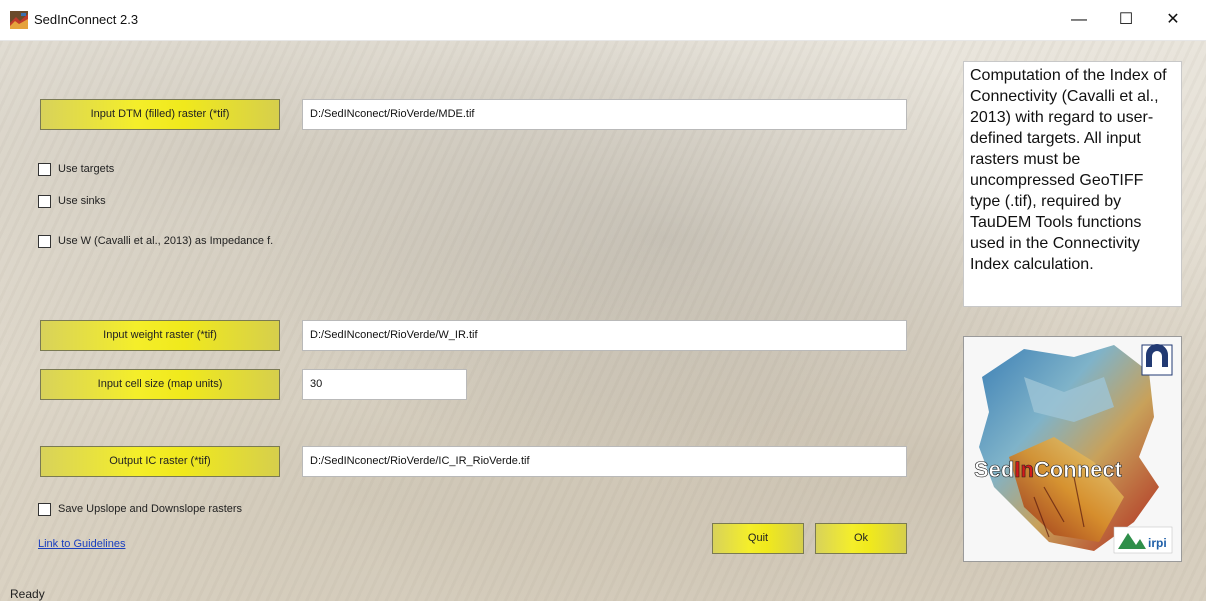 This screenshot has width=1206, height=601. I want to click on ok-button: Ok, so click(861, 538).